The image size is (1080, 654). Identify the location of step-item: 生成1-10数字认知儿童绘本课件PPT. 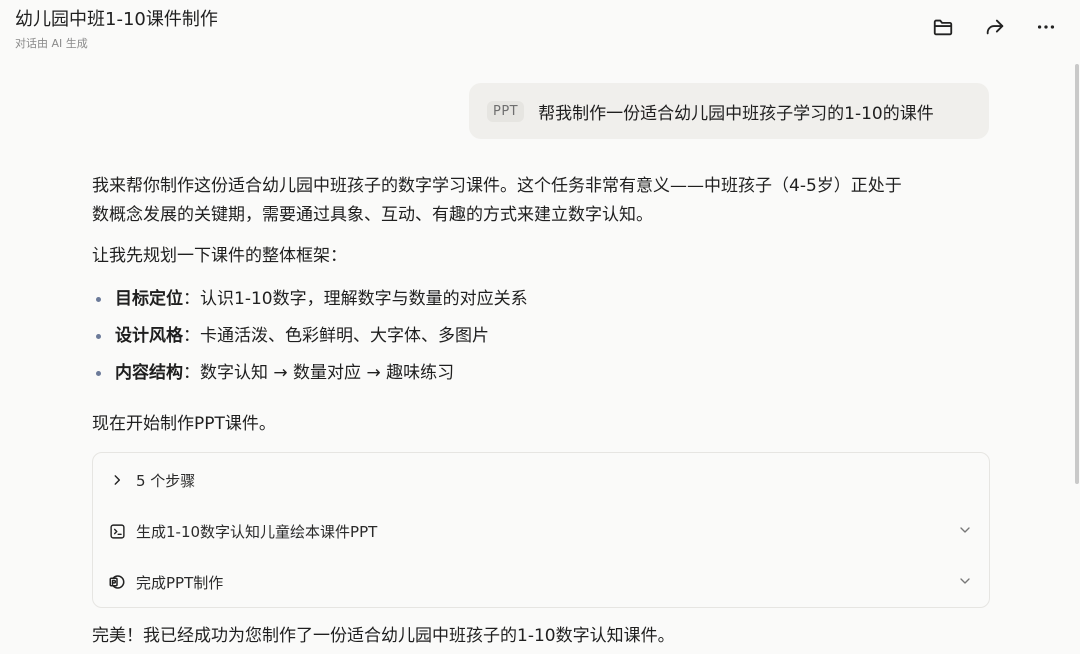
(541, 531).